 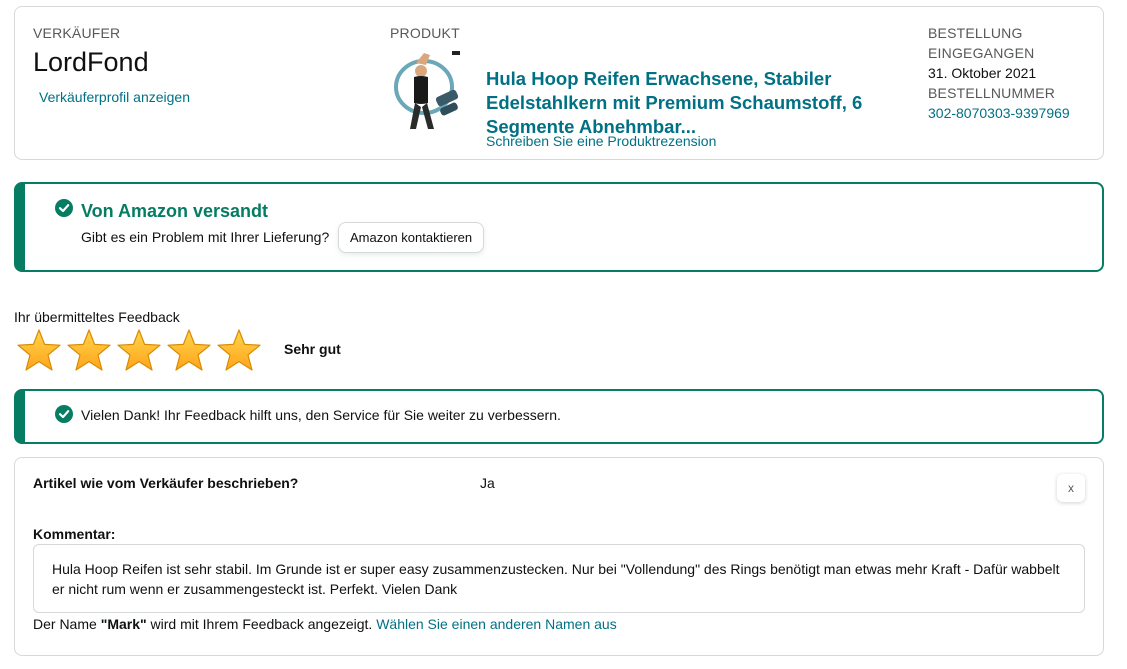 I want to click on as-described-answer: Ja, so click(x=487, y=483).